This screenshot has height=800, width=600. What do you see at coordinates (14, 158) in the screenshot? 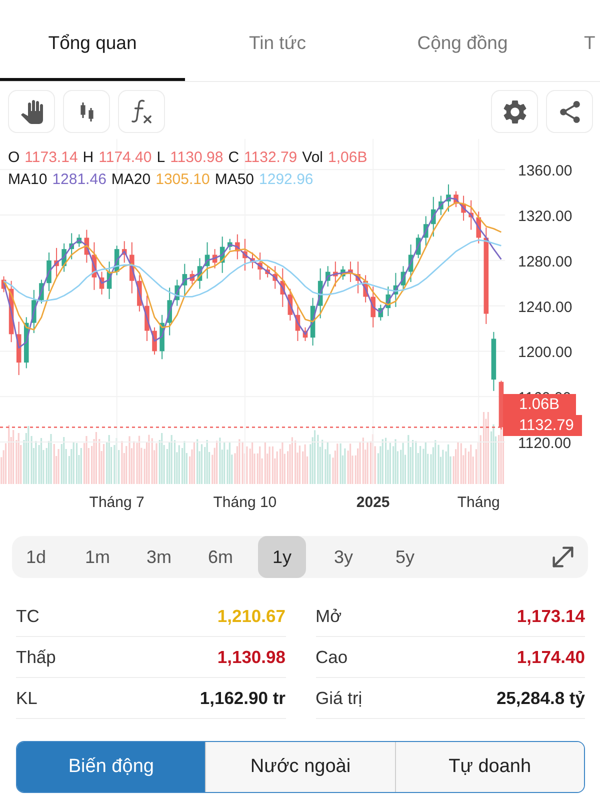
I see `legend-label: O` at bounding box center [14, 158].